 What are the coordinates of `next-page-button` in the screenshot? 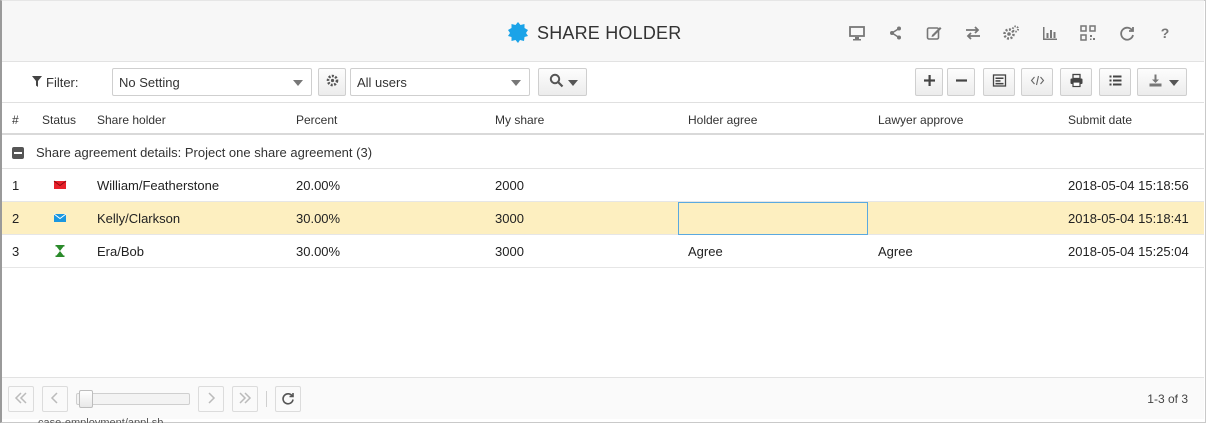 It's located at (211, 399).